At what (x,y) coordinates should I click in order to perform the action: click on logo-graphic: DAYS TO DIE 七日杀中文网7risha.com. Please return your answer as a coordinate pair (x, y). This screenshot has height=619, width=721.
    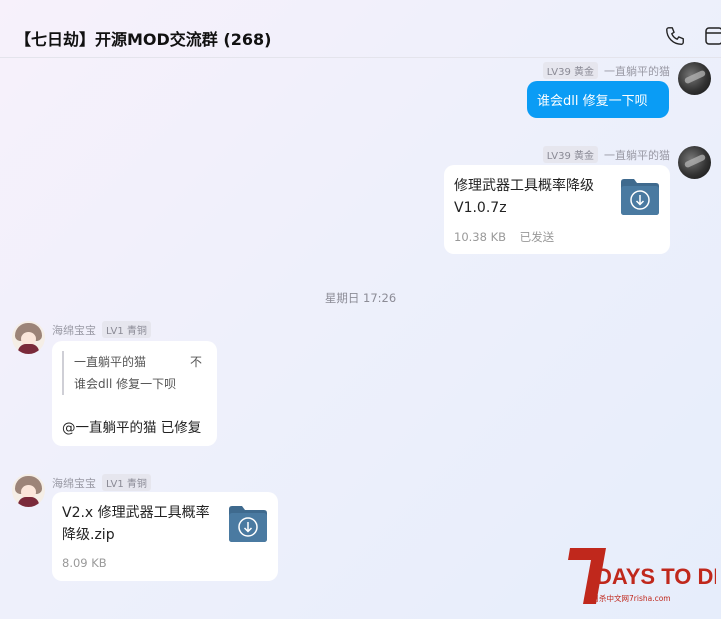
    Looking at the image, I should click on (644, 576).